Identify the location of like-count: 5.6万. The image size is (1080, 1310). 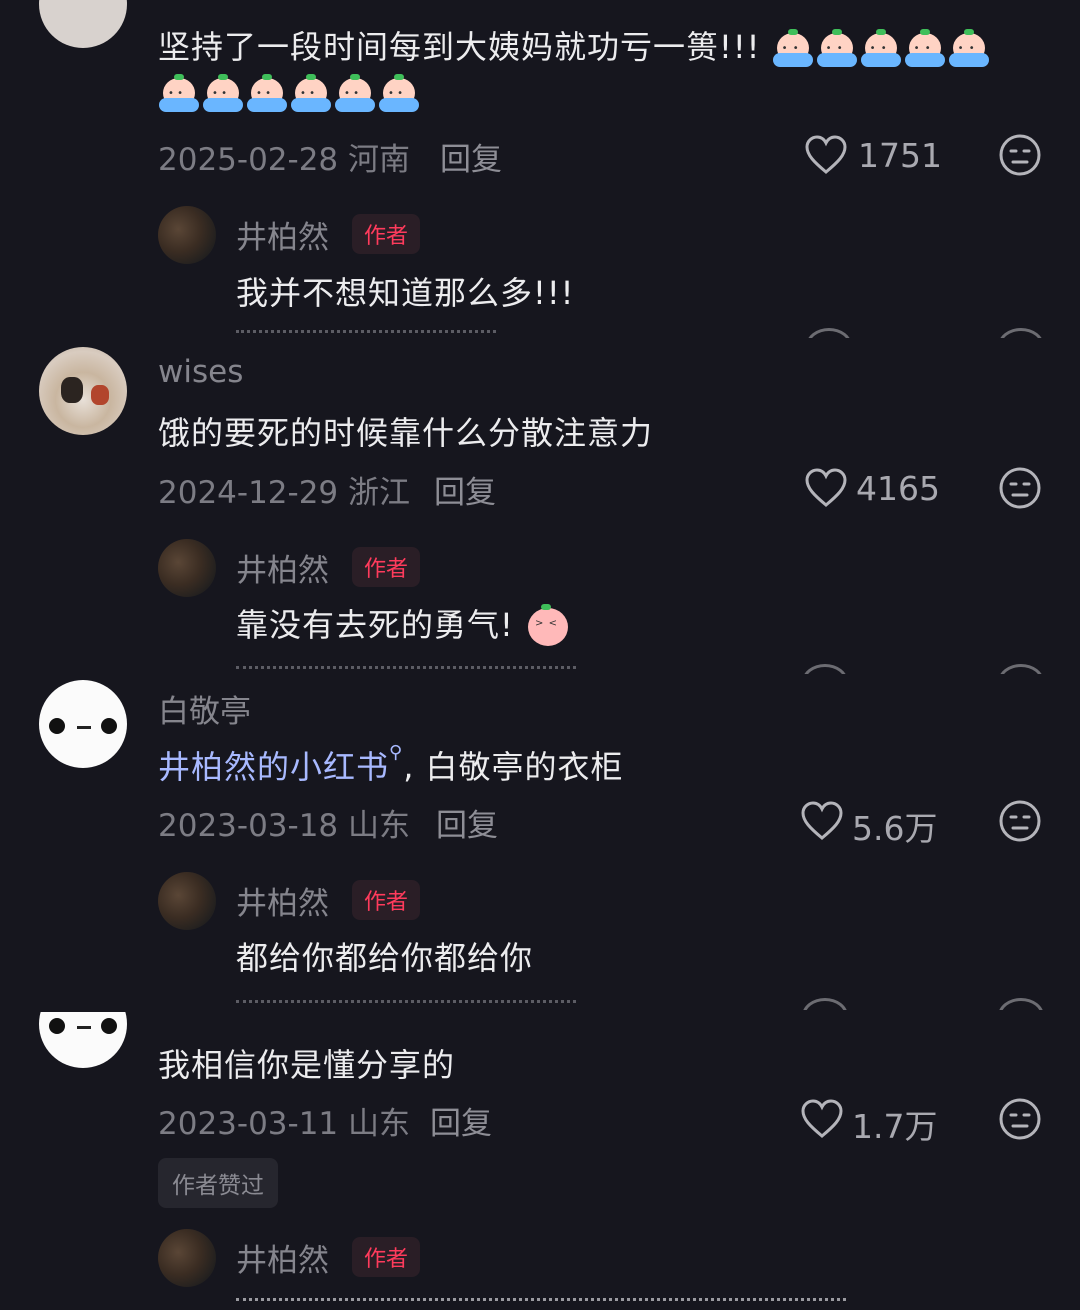
(895, 828).